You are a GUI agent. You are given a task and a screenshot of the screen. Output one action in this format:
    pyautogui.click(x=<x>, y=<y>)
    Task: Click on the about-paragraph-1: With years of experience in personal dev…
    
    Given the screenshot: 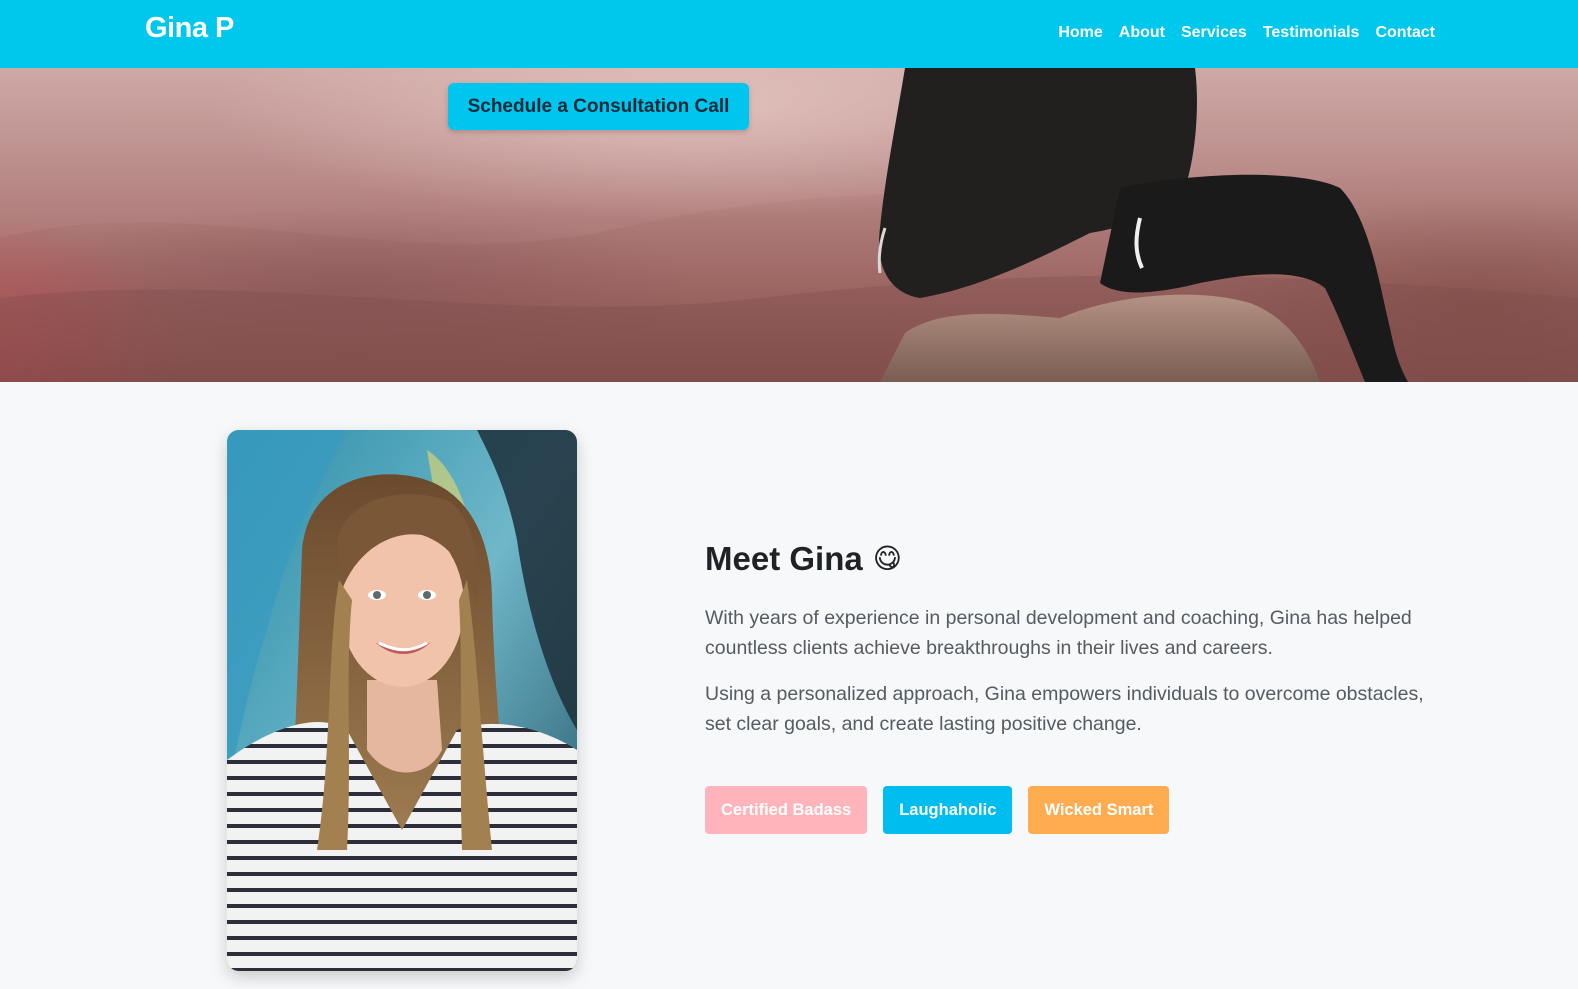 What is the action you would take?
    pyautogui.click(x=1058, y=633)
    